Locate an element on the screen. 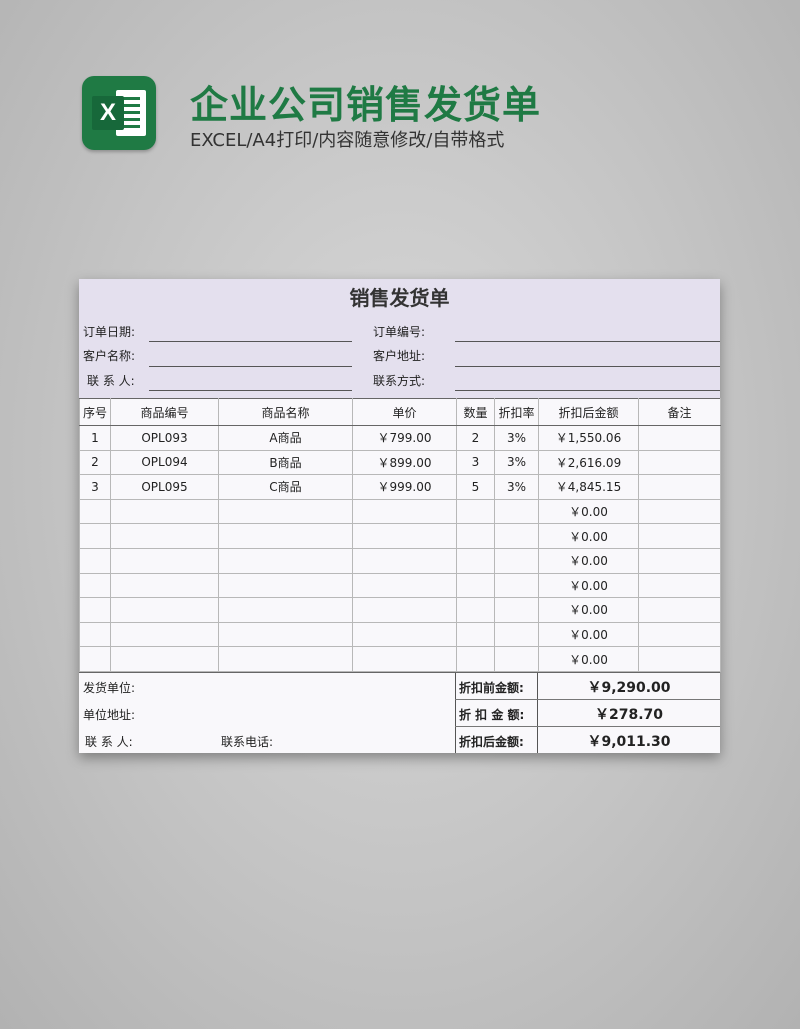  table-cell: 1 is located at coordinates (95, 438).